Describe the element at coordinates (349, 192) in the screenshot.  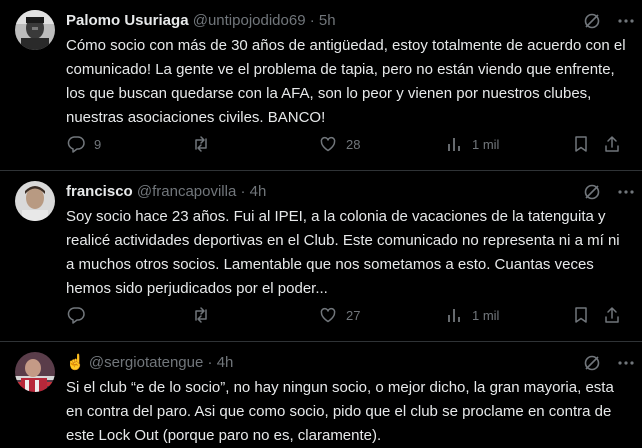
I see `tweet-header: francisco @francapovilla · 4h` at that location.